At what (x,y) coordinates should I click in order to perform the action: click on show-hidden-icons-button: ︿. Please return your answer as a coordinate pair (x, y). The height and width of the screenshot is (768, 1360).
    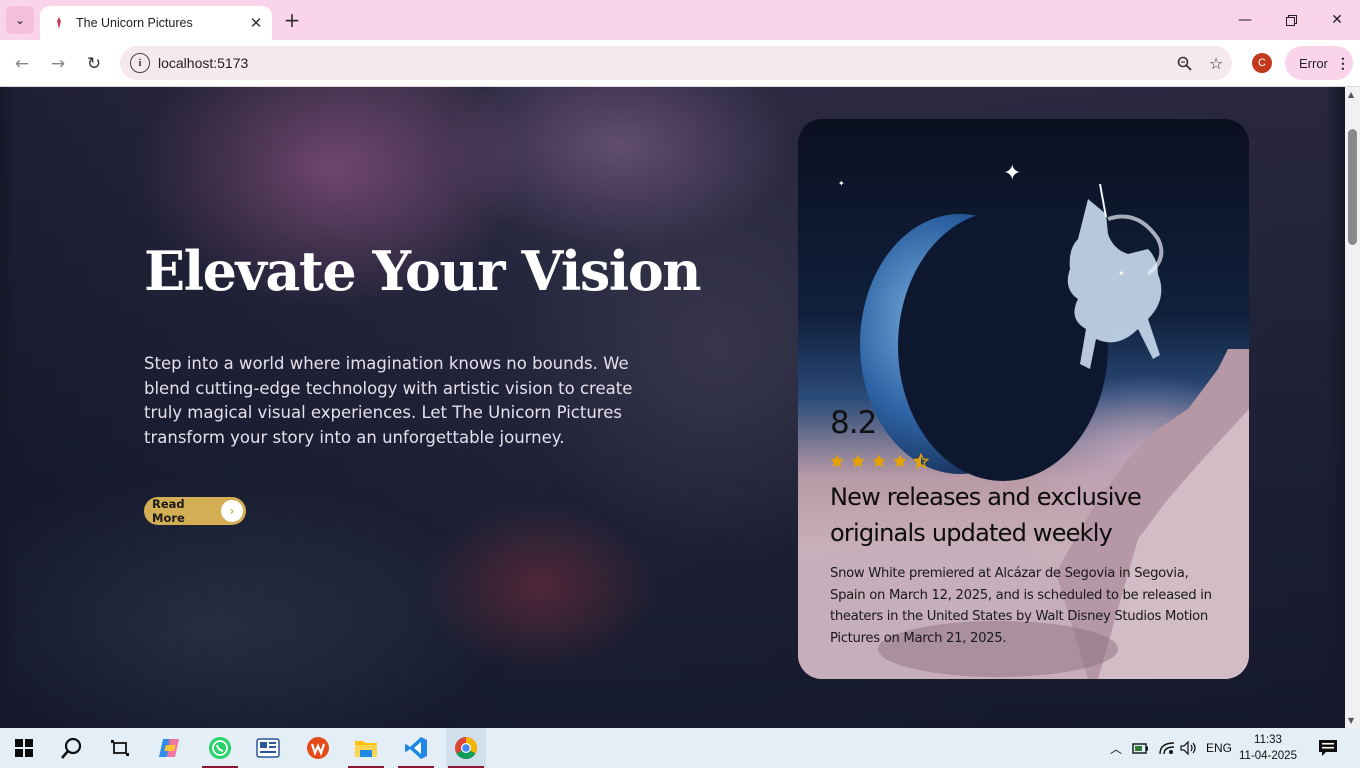
    Looking at the image, I should click on (1116, 748).